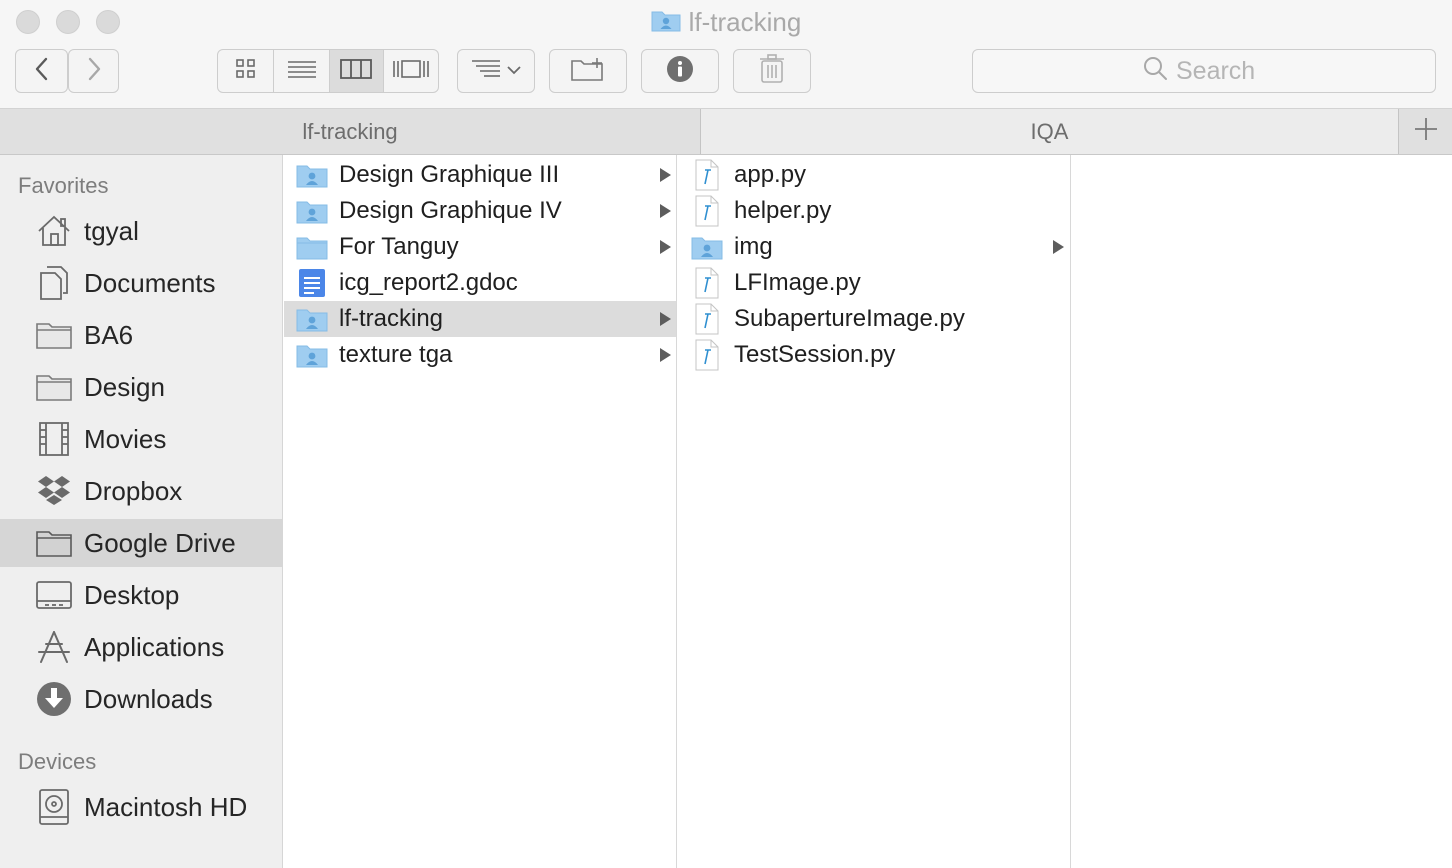 Image resolution: width=1452 pixels, height=868 pixels. What do you see at coordinates (141, 231) in the screenshot?
I see `sidebar-item-tgyal: tgyal` at bounding box center [141, 231].